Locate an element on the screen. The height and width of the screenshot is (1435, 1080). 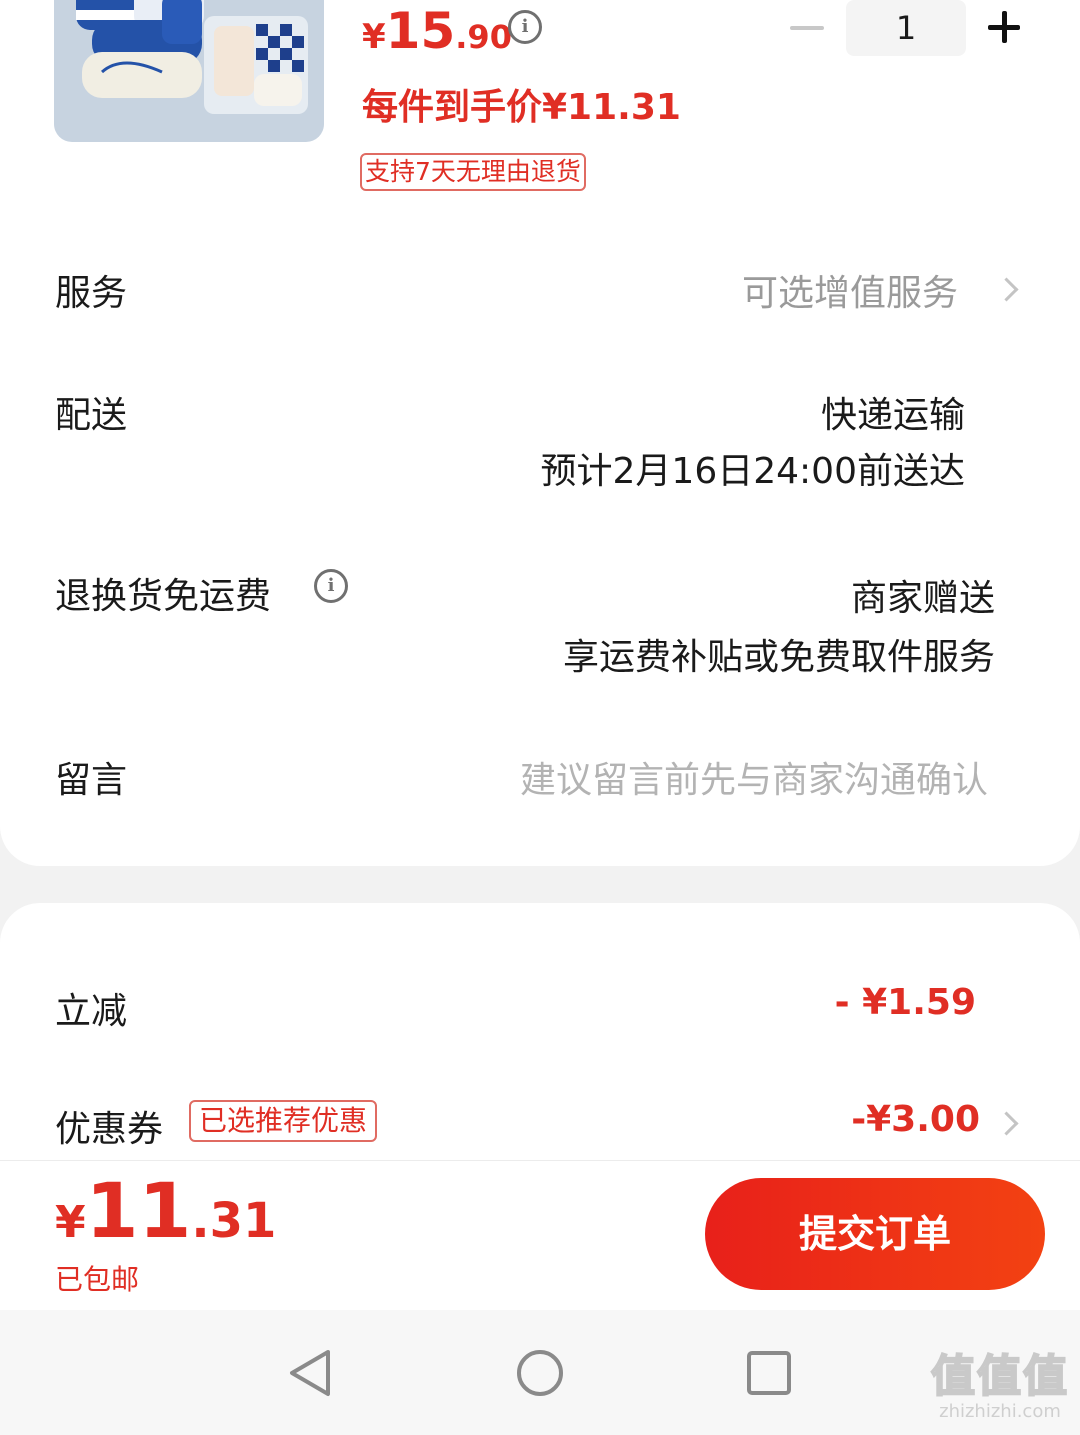
back-icon is located at coordinates (310, 1373).